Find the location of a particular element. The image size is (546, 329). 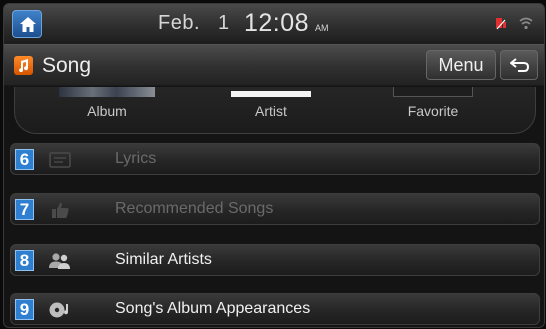

status-time: 12:08 is located at coordinates (277, 23).